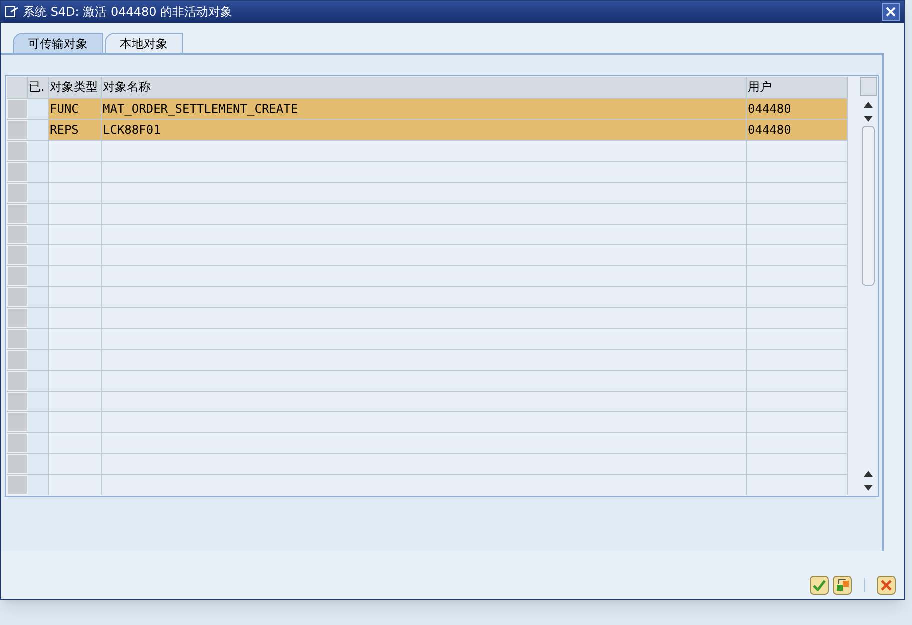  What do you see at coordinates (128, 12) in the screenshot?
I see `window-title: 系统 S4D: 激活 044480 的非活动对象` at bounding box center [128, 12].